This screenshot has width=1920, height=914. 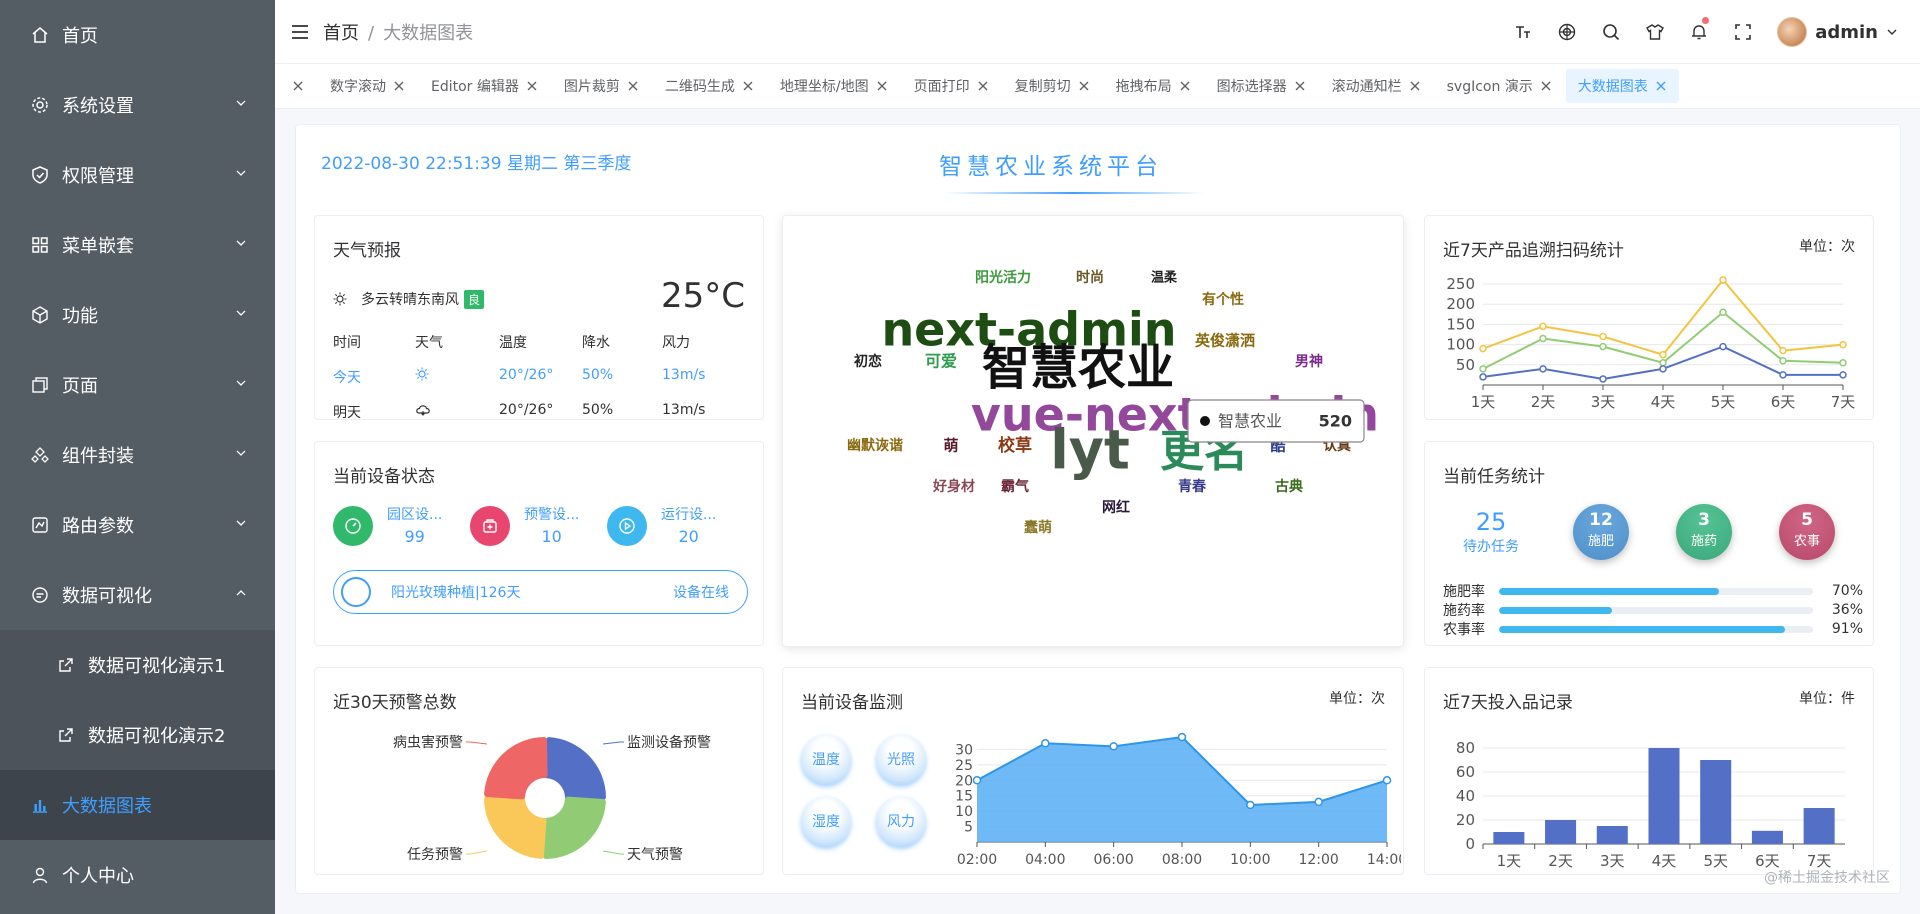 I want to click on tab-4: 二维码生成, so click(x=709, y=86).